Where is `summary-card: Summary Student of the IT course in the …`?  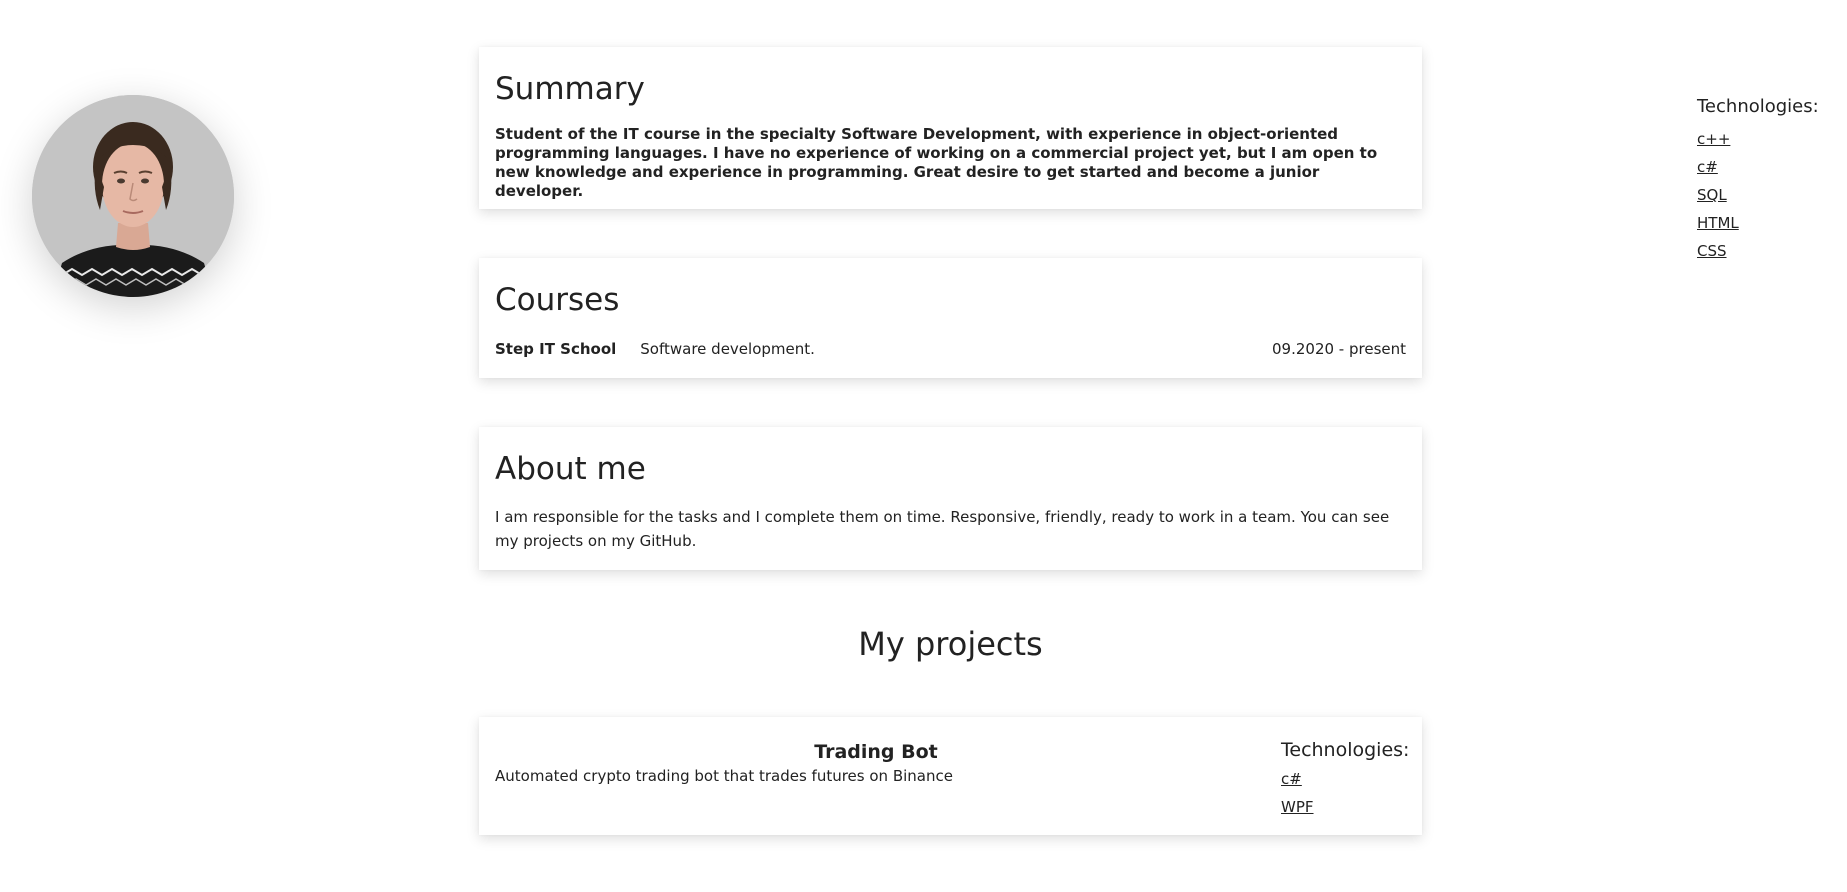
summary-card: Summary Student of the IT course in the … is located at coordinates (950, 128).